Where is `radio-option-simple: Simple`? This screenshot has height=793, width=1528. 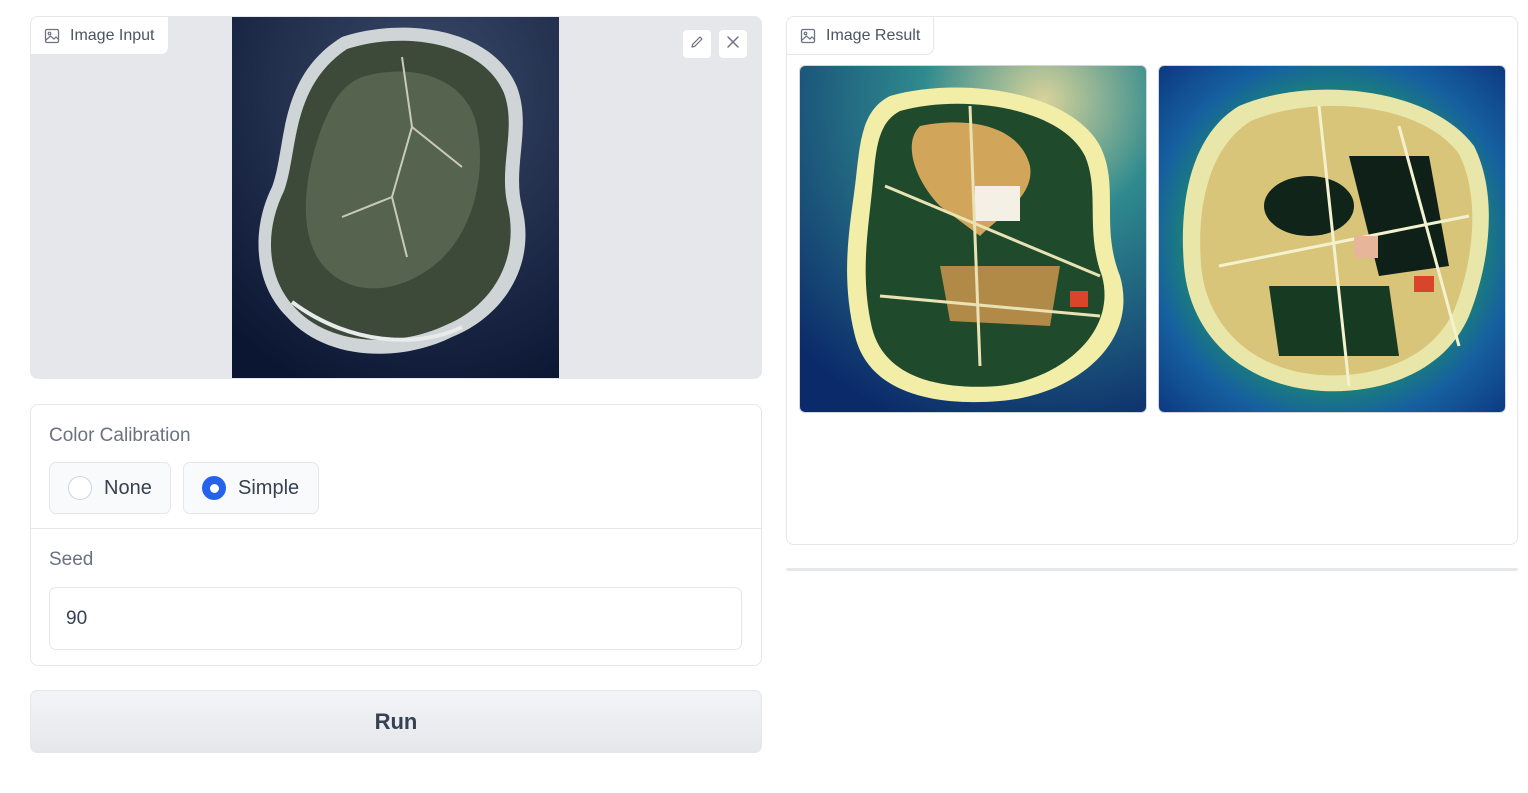
radio-option-simple: Simple is located at coordinates (251, 488).